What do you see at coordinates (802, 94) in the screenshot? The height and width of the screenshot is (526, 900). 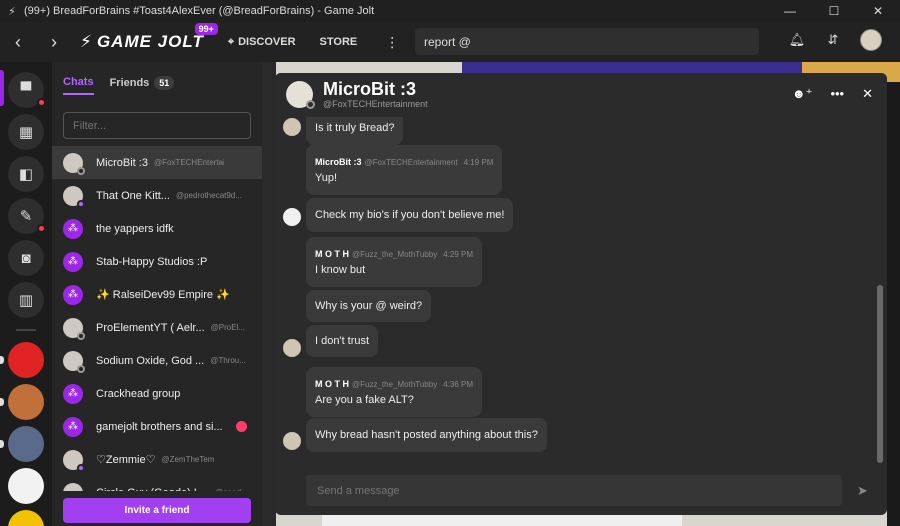 I see `add-friend-icon: ☻⁺` at bounding box center [802, 94].